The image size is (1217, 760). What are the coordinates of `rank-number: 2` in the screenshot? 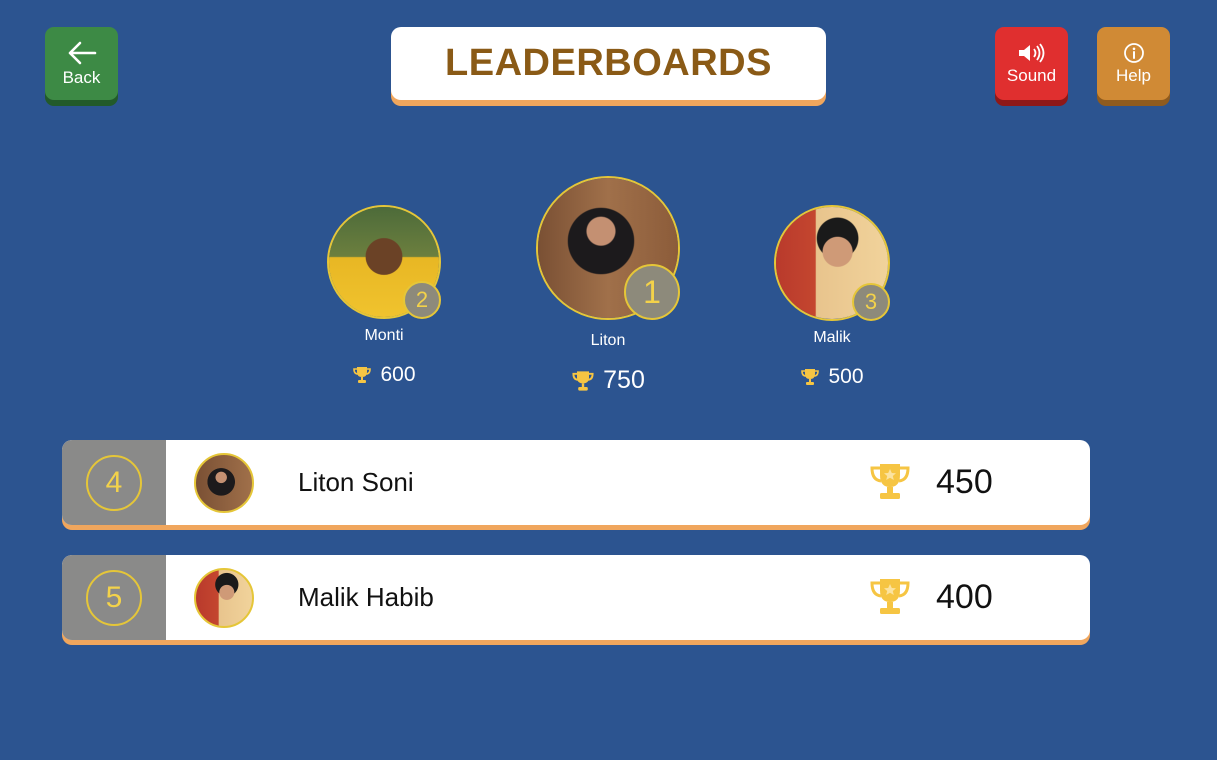 It's located at (422, 299).